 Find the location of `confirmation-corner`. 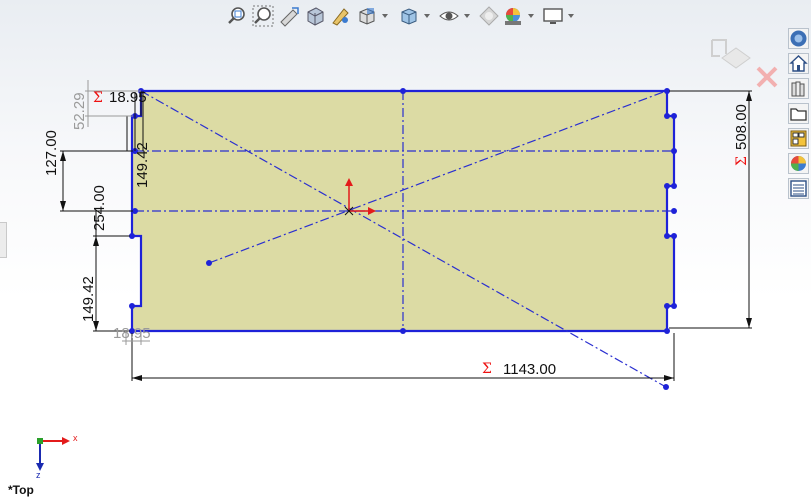

confirmation-corner is located at coordinates (744, 64).